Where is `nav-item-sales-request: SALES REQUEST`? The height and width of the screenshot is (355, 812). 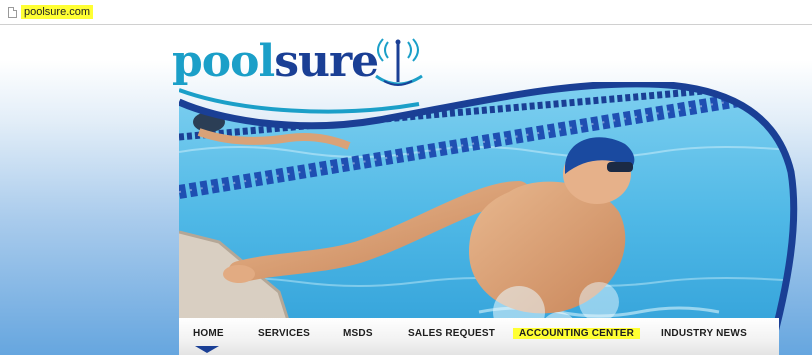 nav-item-sales-request: SALES REQUEST is located at coordinates (451, 333).